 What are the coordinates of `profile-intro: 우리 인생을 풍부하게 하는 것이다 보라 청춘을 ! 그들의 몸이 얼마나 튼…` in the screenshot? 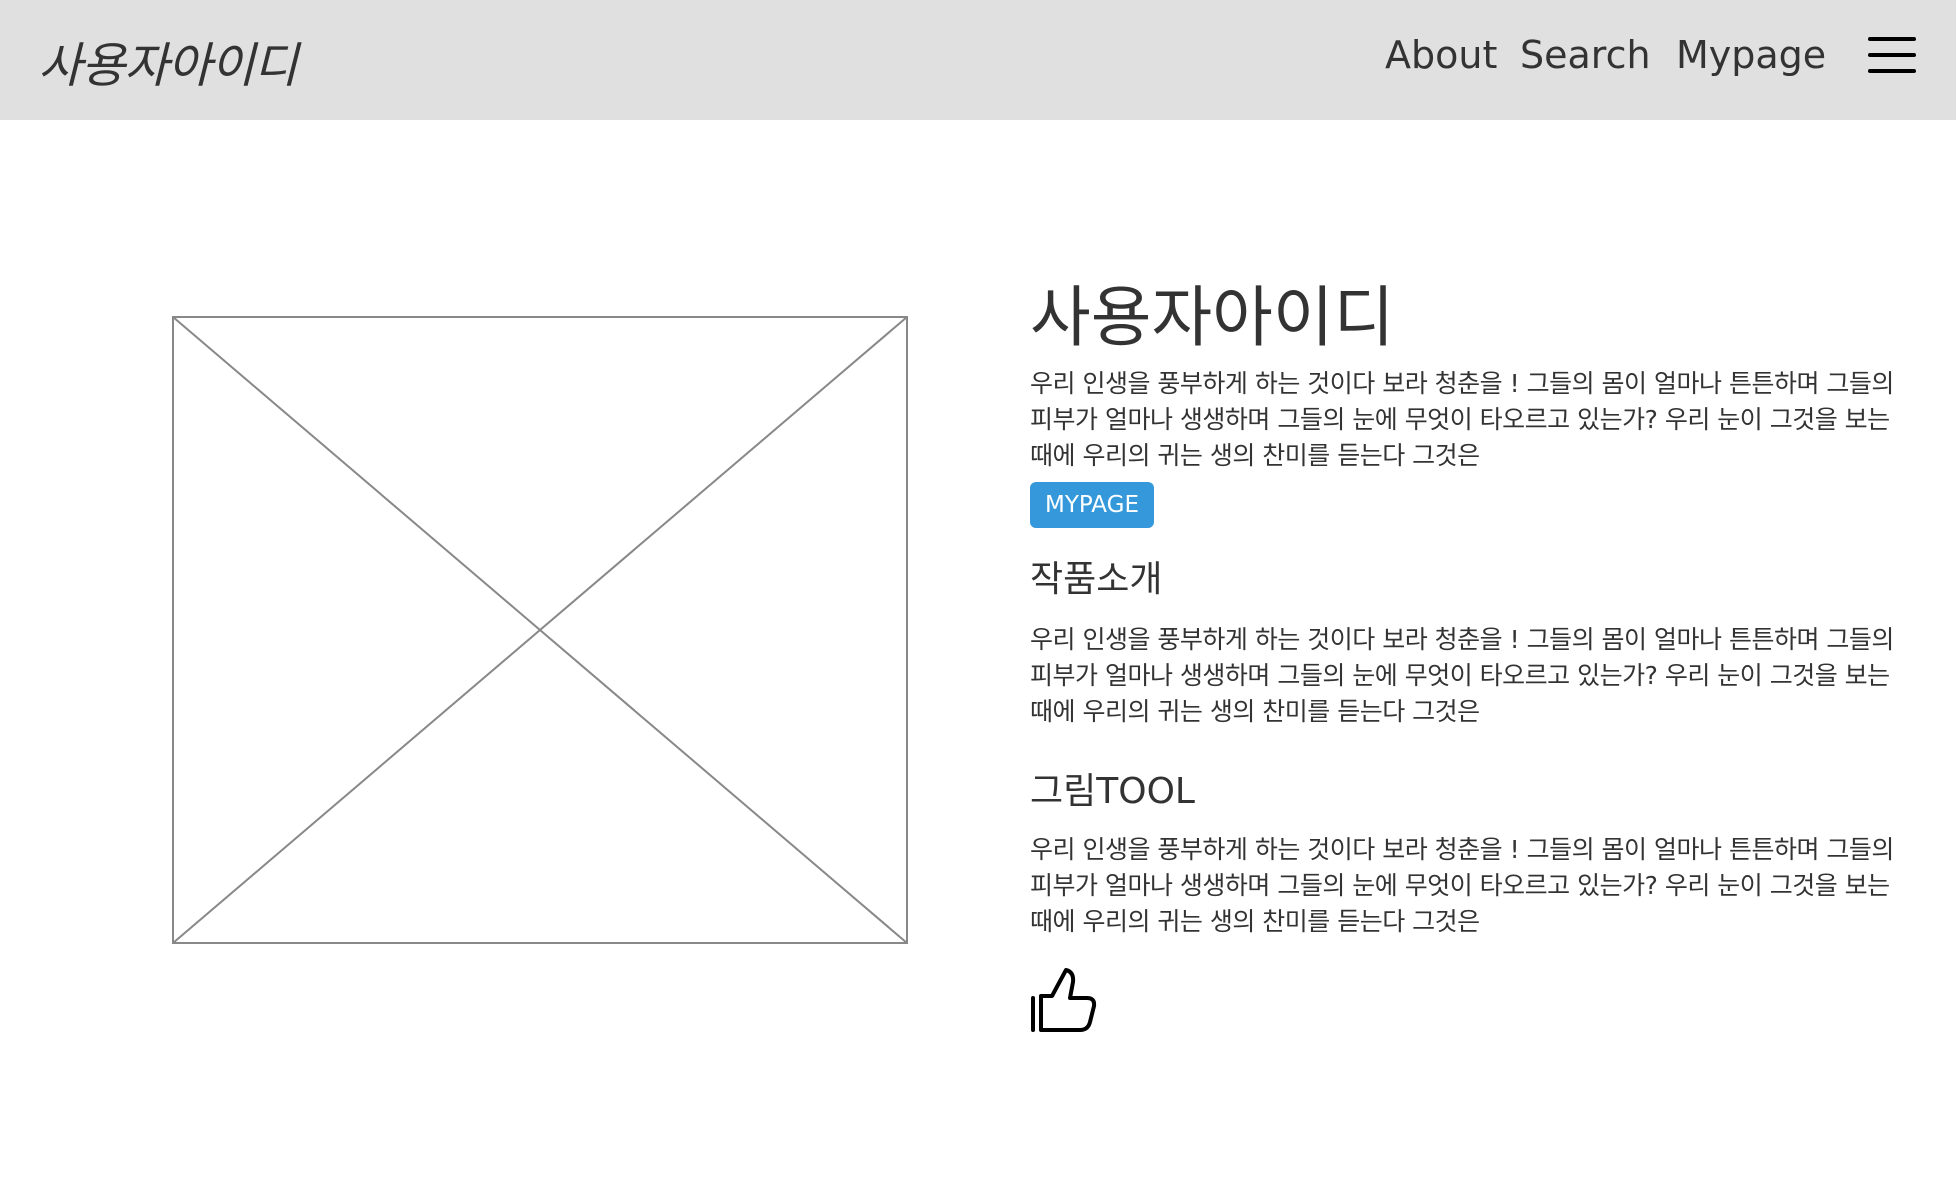 It's located at (1462, 419).